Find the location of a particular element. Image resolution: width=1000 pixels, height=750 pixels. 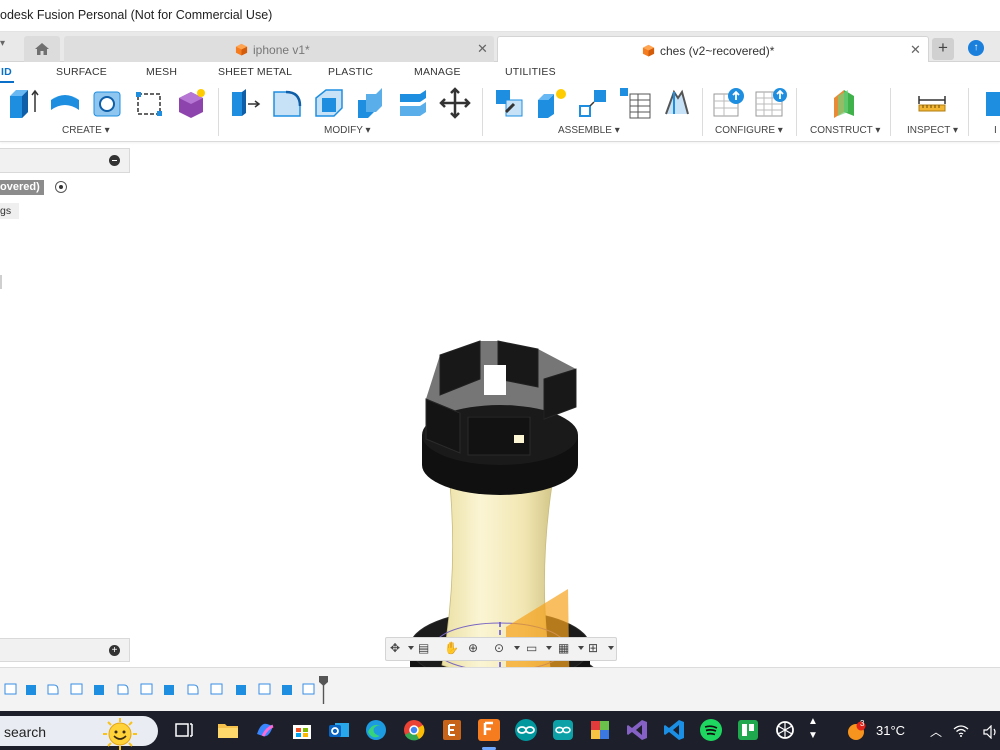

browser-item-settings: gs is located at coordinates (10, 211).